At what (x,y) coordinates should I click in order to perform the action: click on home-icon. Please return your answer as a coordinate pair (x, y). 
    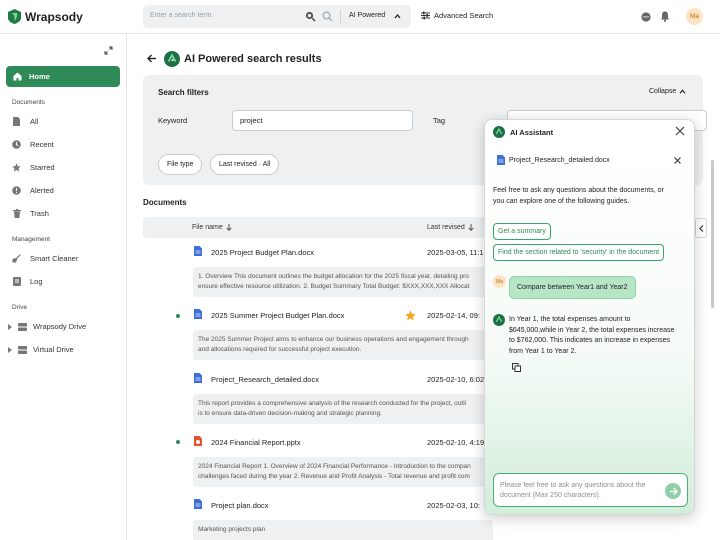
    Looking at the image, I should click on (17, 76).